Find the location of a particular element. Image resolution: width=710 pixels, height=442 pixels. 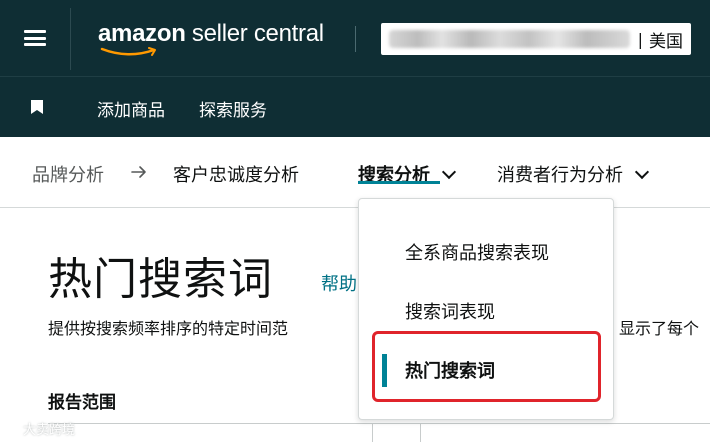

active-tab-underline is located at coordinates (399, 182).